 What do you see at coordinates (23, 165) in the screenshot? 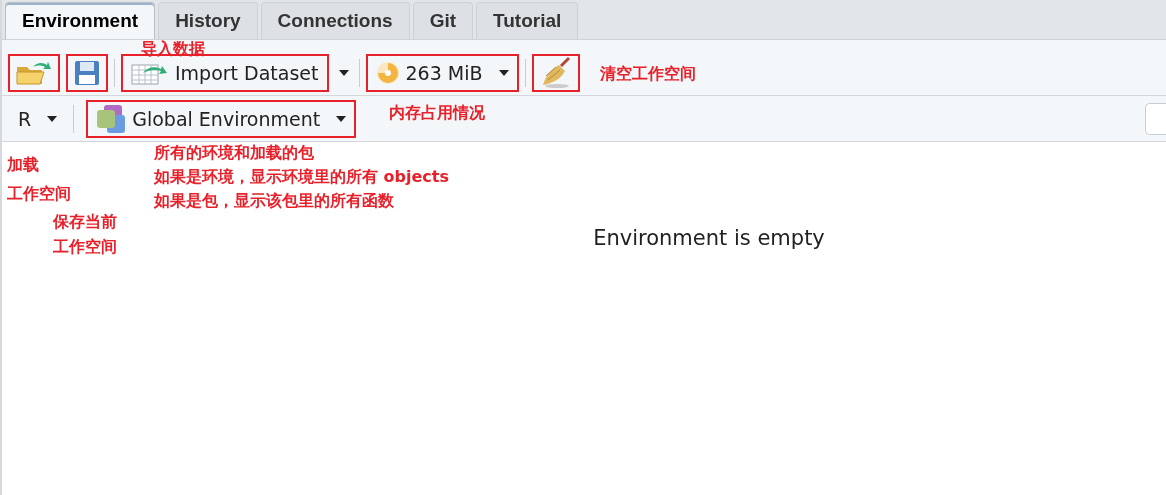
I see `annotation-text: 加载` at bounding box center [23, 165].